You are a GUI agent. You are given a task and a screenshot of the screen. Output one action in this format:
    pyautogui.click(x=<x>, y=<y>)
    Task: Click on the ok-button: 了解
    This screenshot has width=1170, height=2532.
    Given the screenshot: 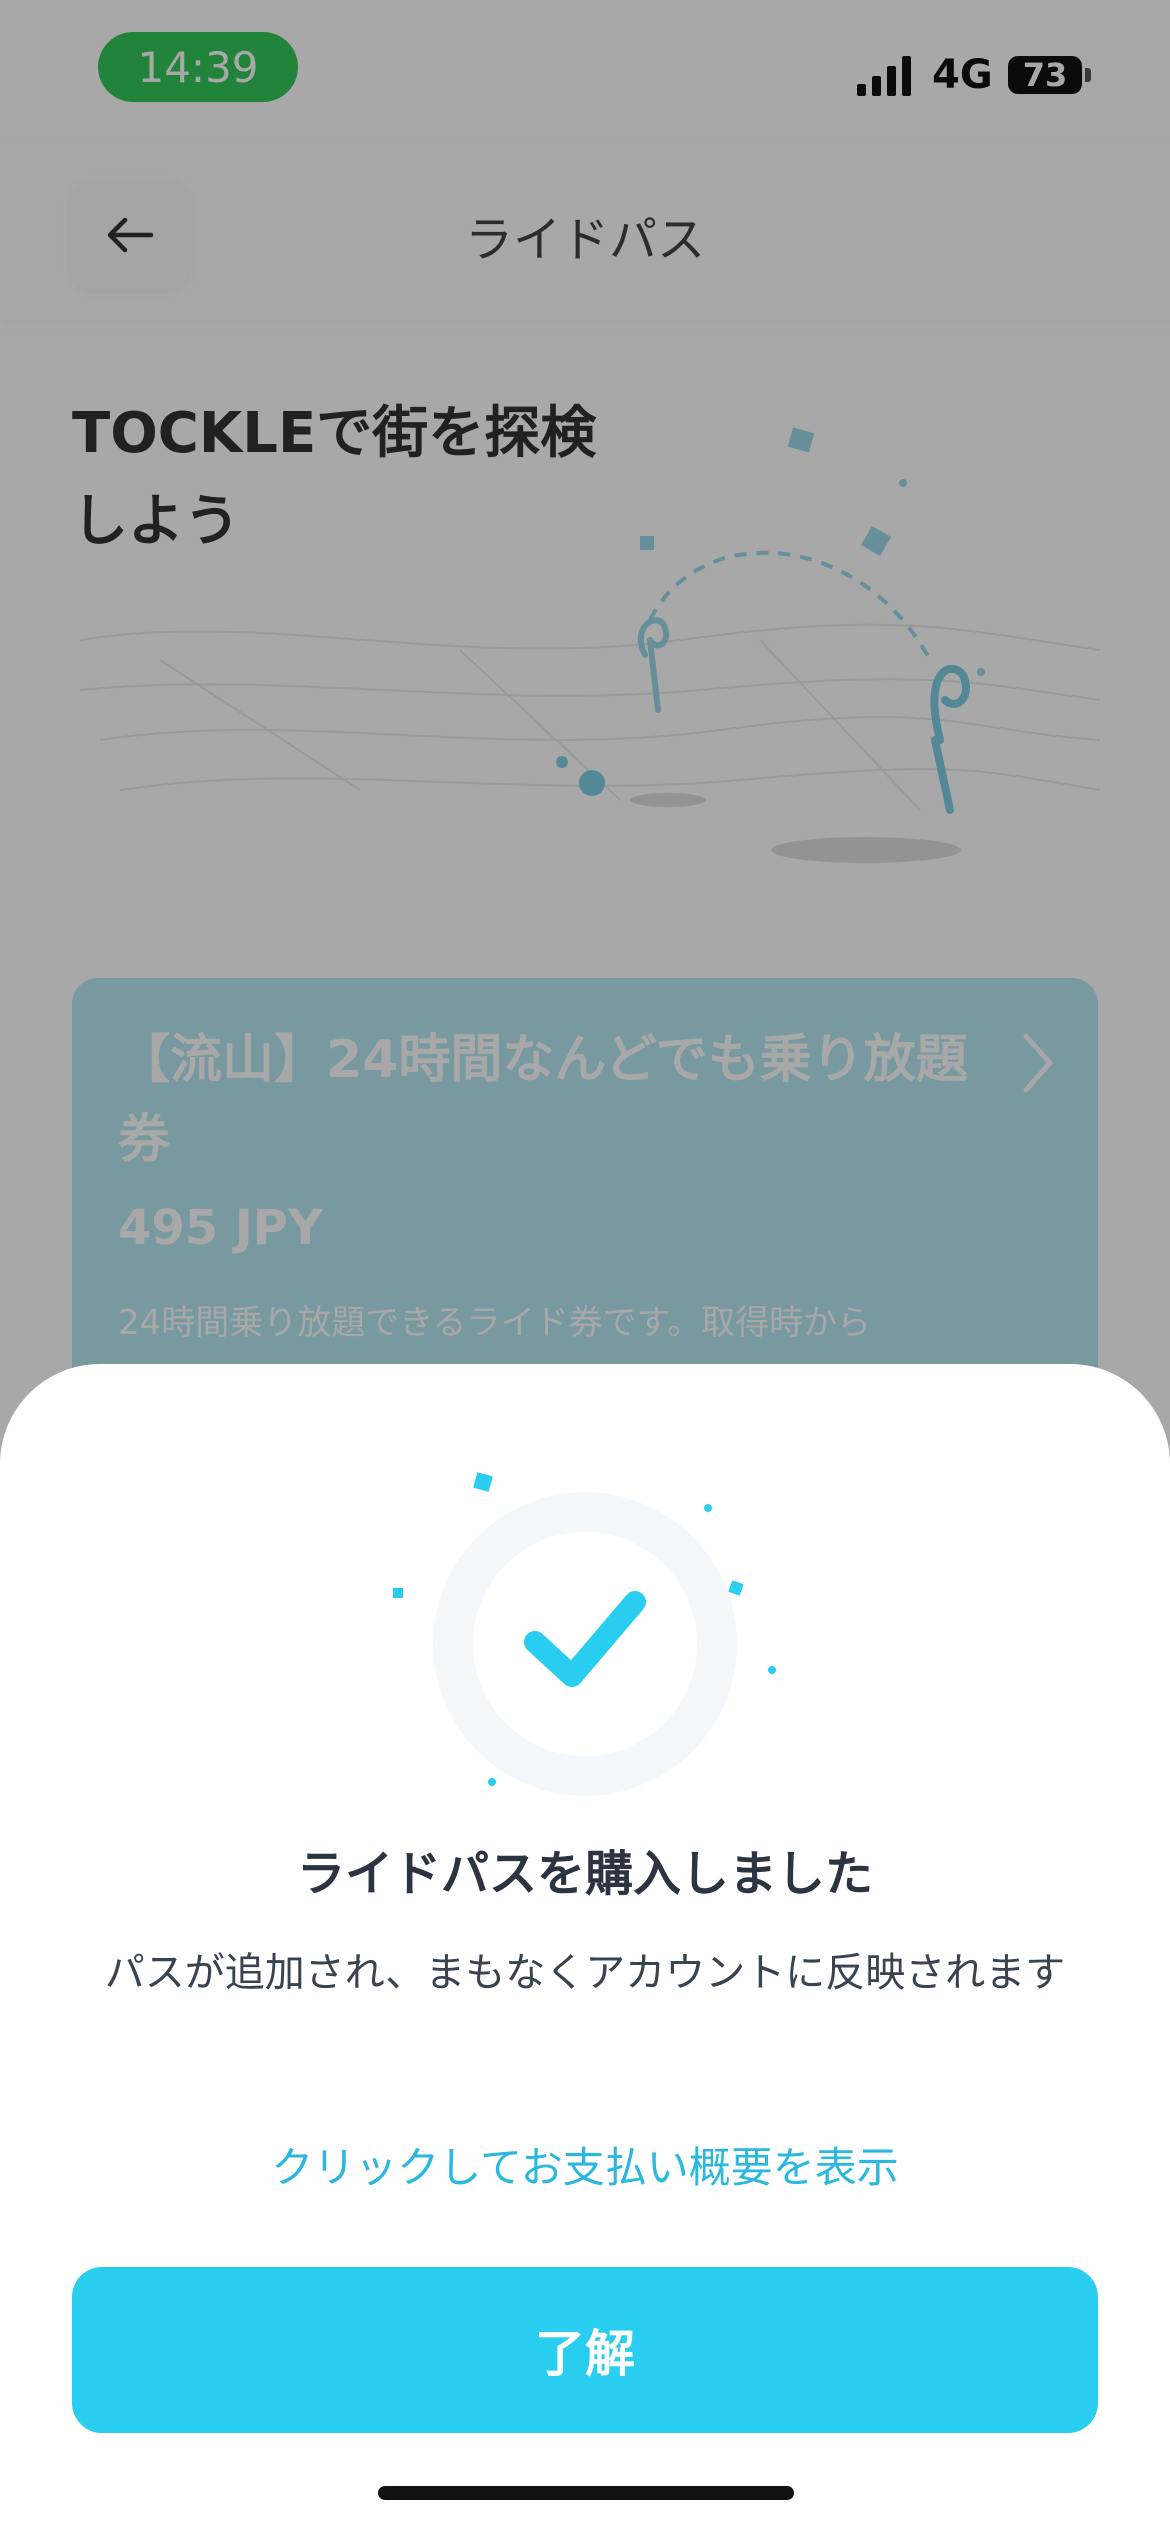 What is the action you would take?
    pyautogui.click(x=585, y=2350)
    